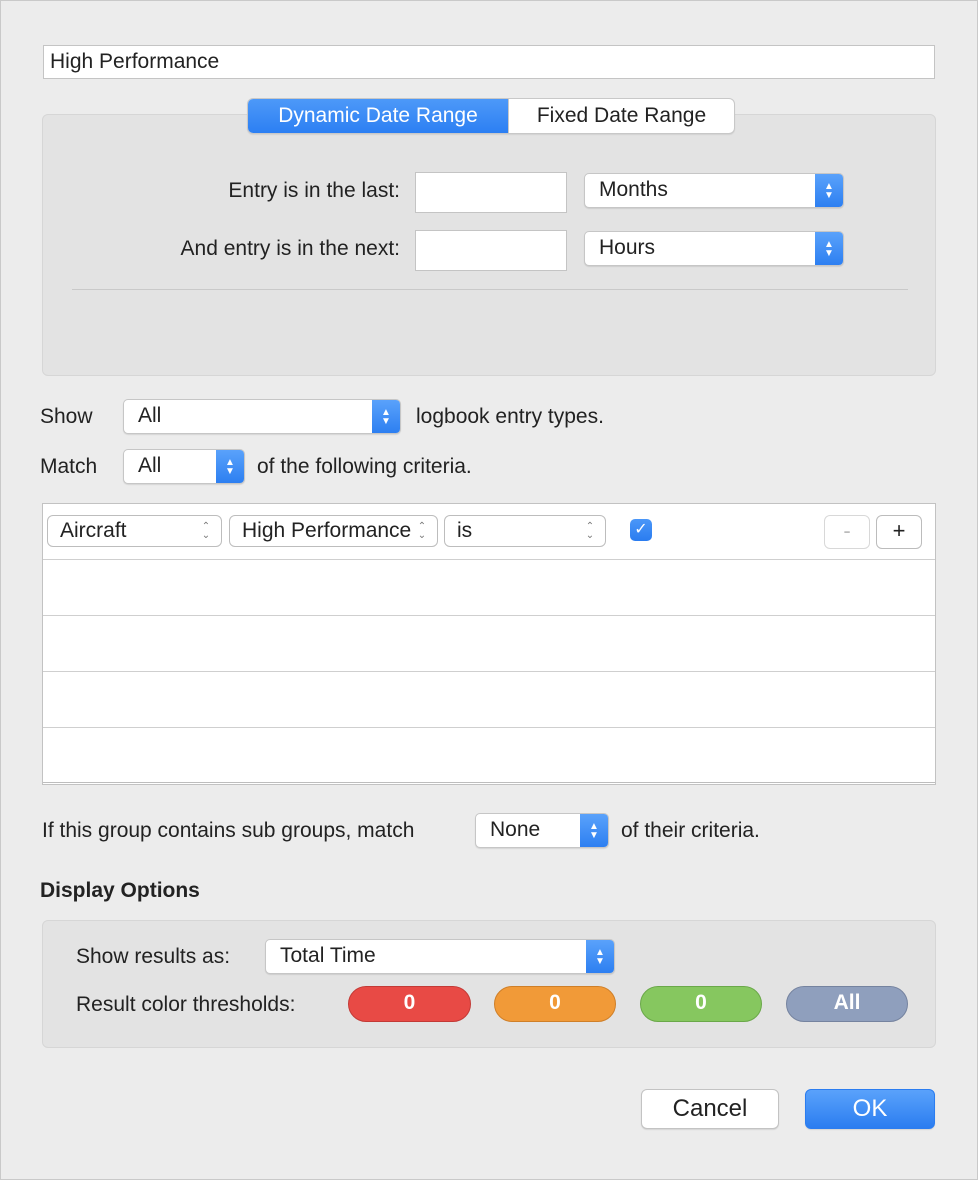 The image size is (978, 1180). Describe the element at coordinates (150, 415) in the screenshot. I see `show-value: All` at that location.